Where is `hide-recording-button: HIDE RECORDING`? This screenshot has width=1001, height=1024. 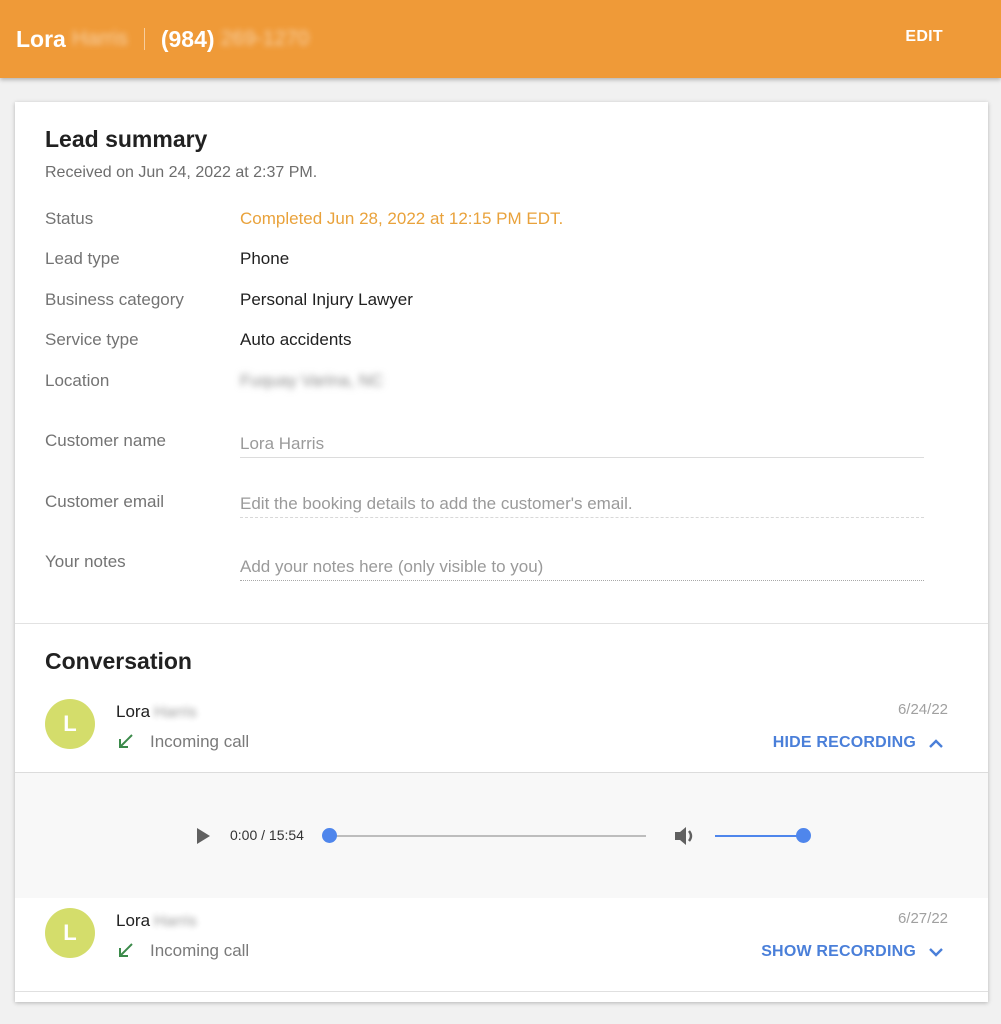 hide-recording-button: HIDE RECORDING is located at coordinates (858, 743).